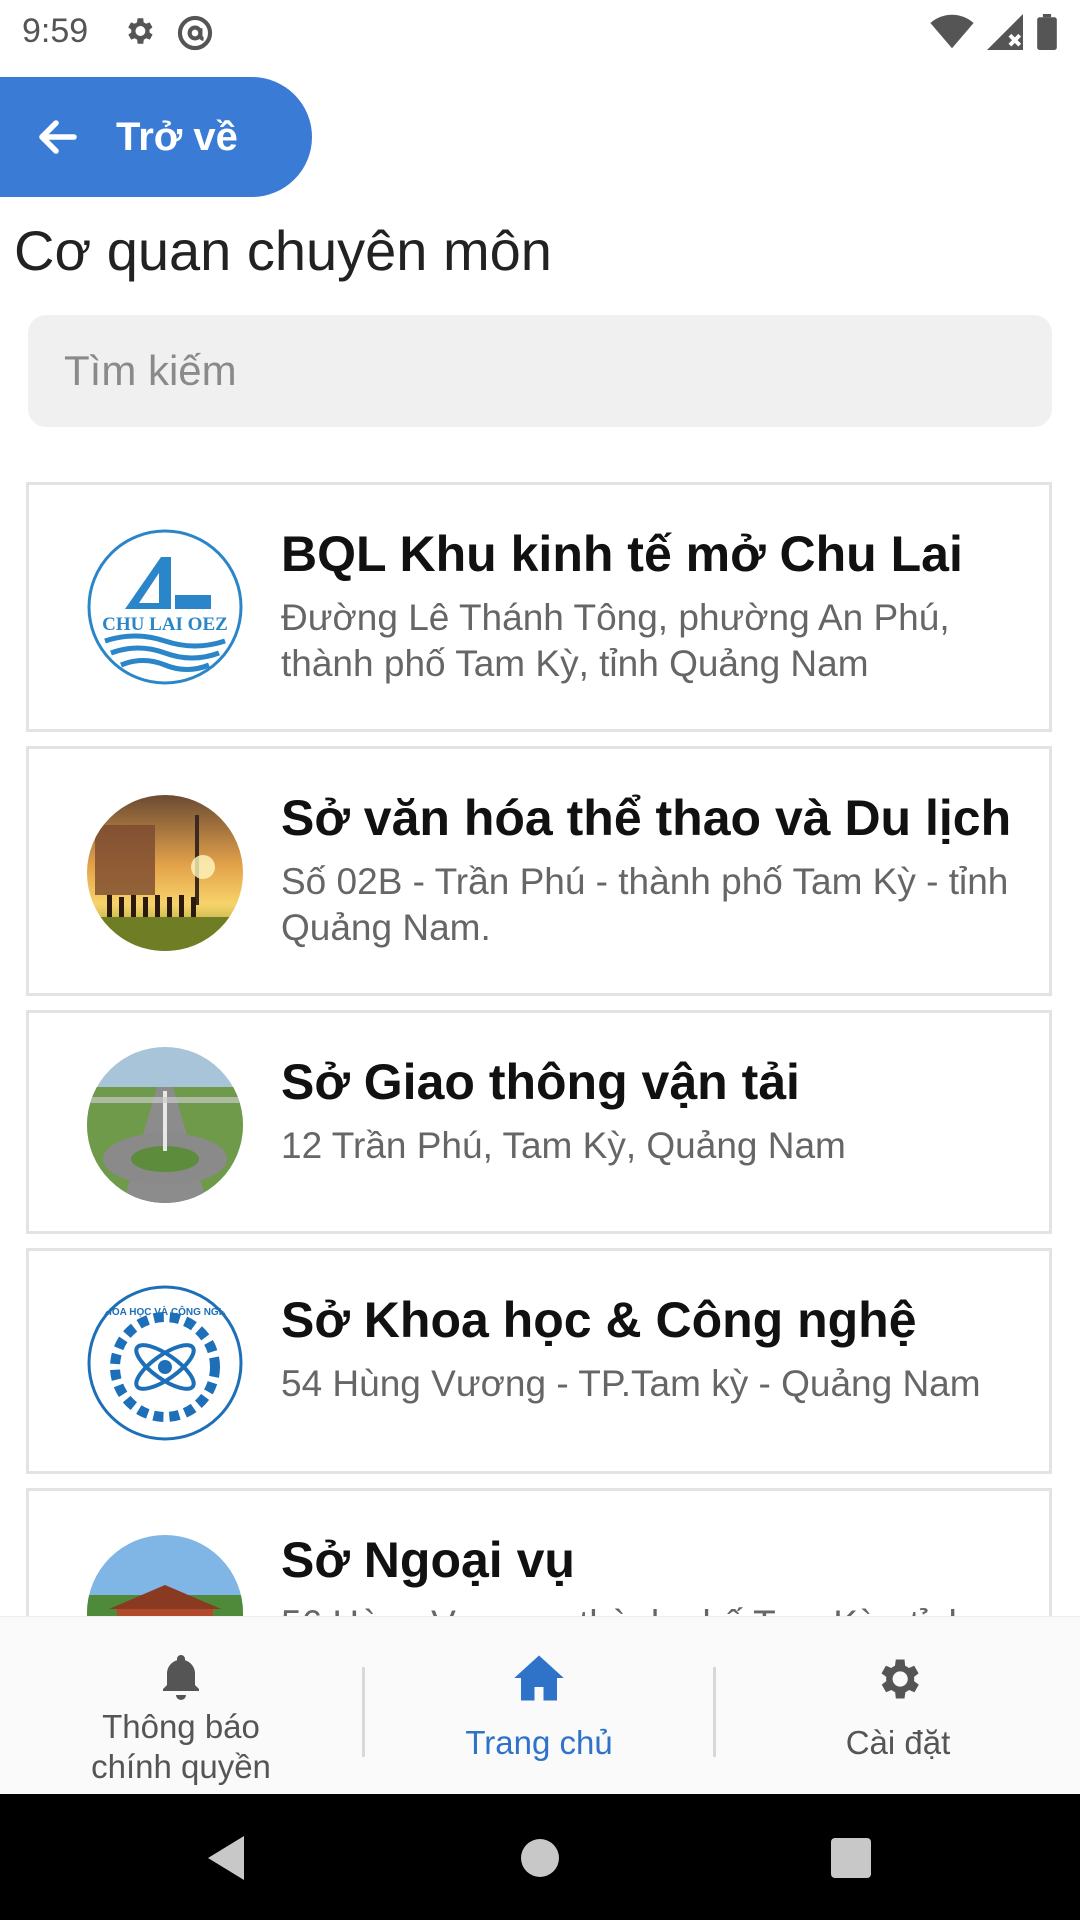 This screenshot has height=1920, width=1080. What do you see at coordinates (195, 33) in the screenshot?
I see `at-sign-icon` at bounding box center [195, 33].